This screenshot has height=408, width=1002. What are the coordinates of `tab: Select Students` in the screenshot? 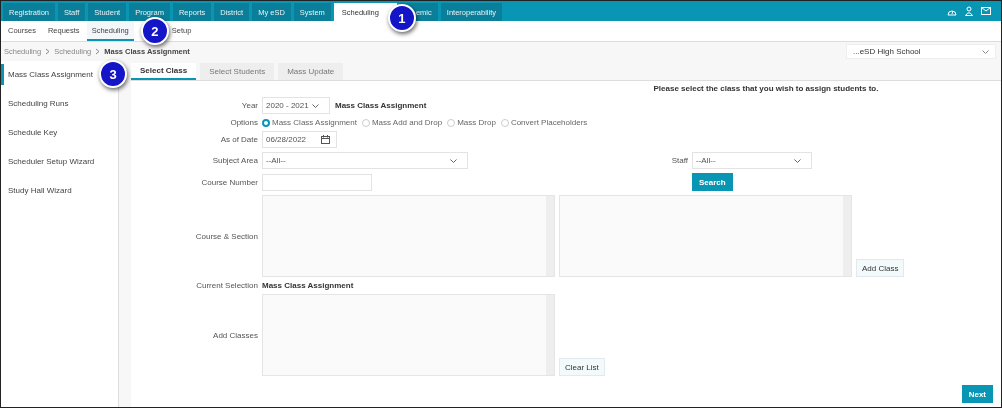 It's located at (237, 71).